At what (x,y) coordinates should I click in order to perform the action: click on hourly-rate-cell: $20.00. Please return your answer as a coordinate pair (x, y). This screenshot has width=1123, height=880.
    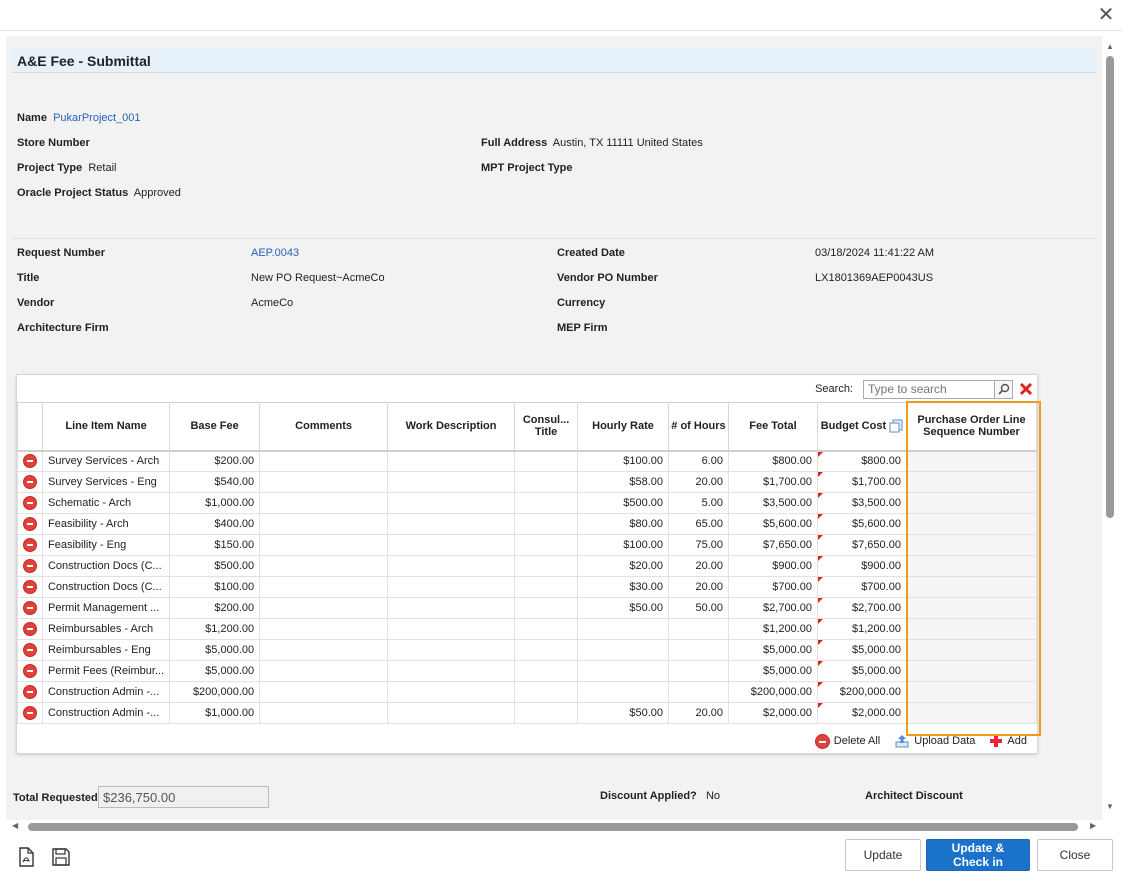
    Looking at the image, I should click on (623, 566).